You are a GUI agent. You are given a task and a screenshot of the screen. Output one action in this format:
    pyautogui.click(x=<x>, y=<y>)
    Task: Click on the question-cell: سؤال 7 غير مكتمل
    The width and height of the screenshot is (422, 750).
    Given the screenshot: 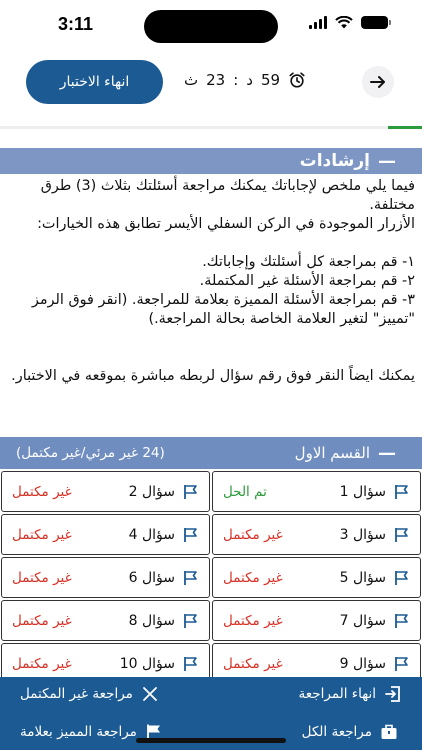 What is the action you would take?
    pyautogui.click(x=316, y=620)
    